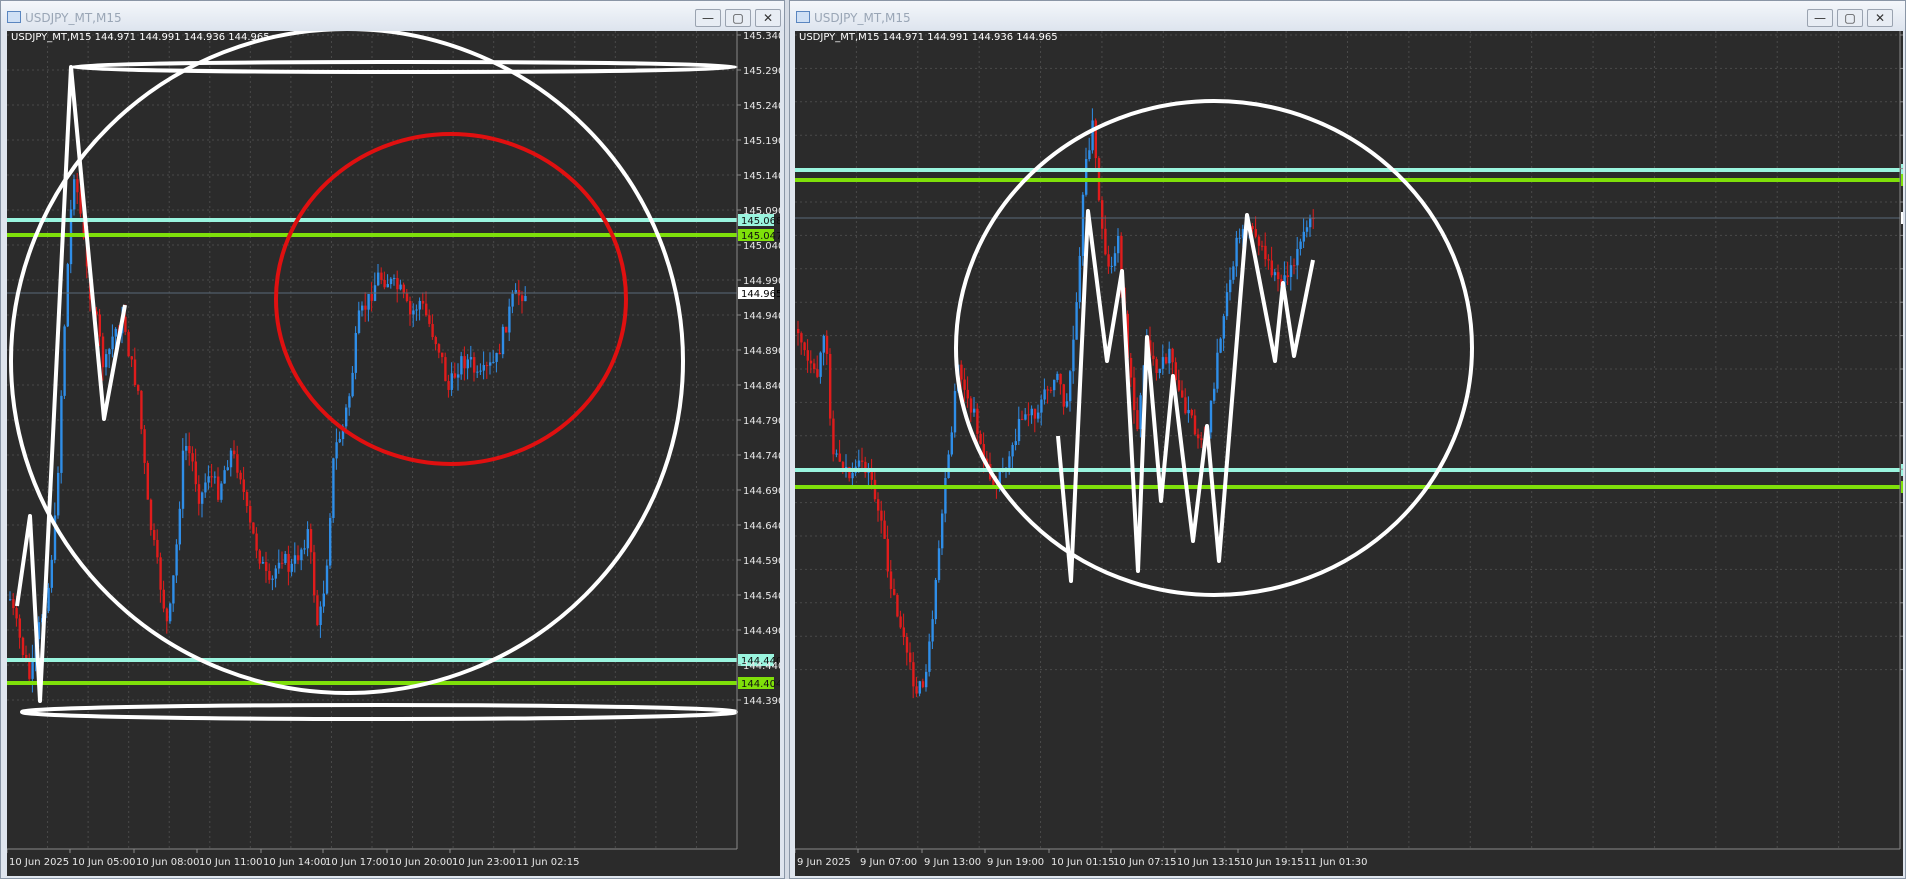 This screenshot has width=1906, height=879. Describe the element at coordinates (1902, 487) in the screenshot. I see `level-price-tag` at that location.